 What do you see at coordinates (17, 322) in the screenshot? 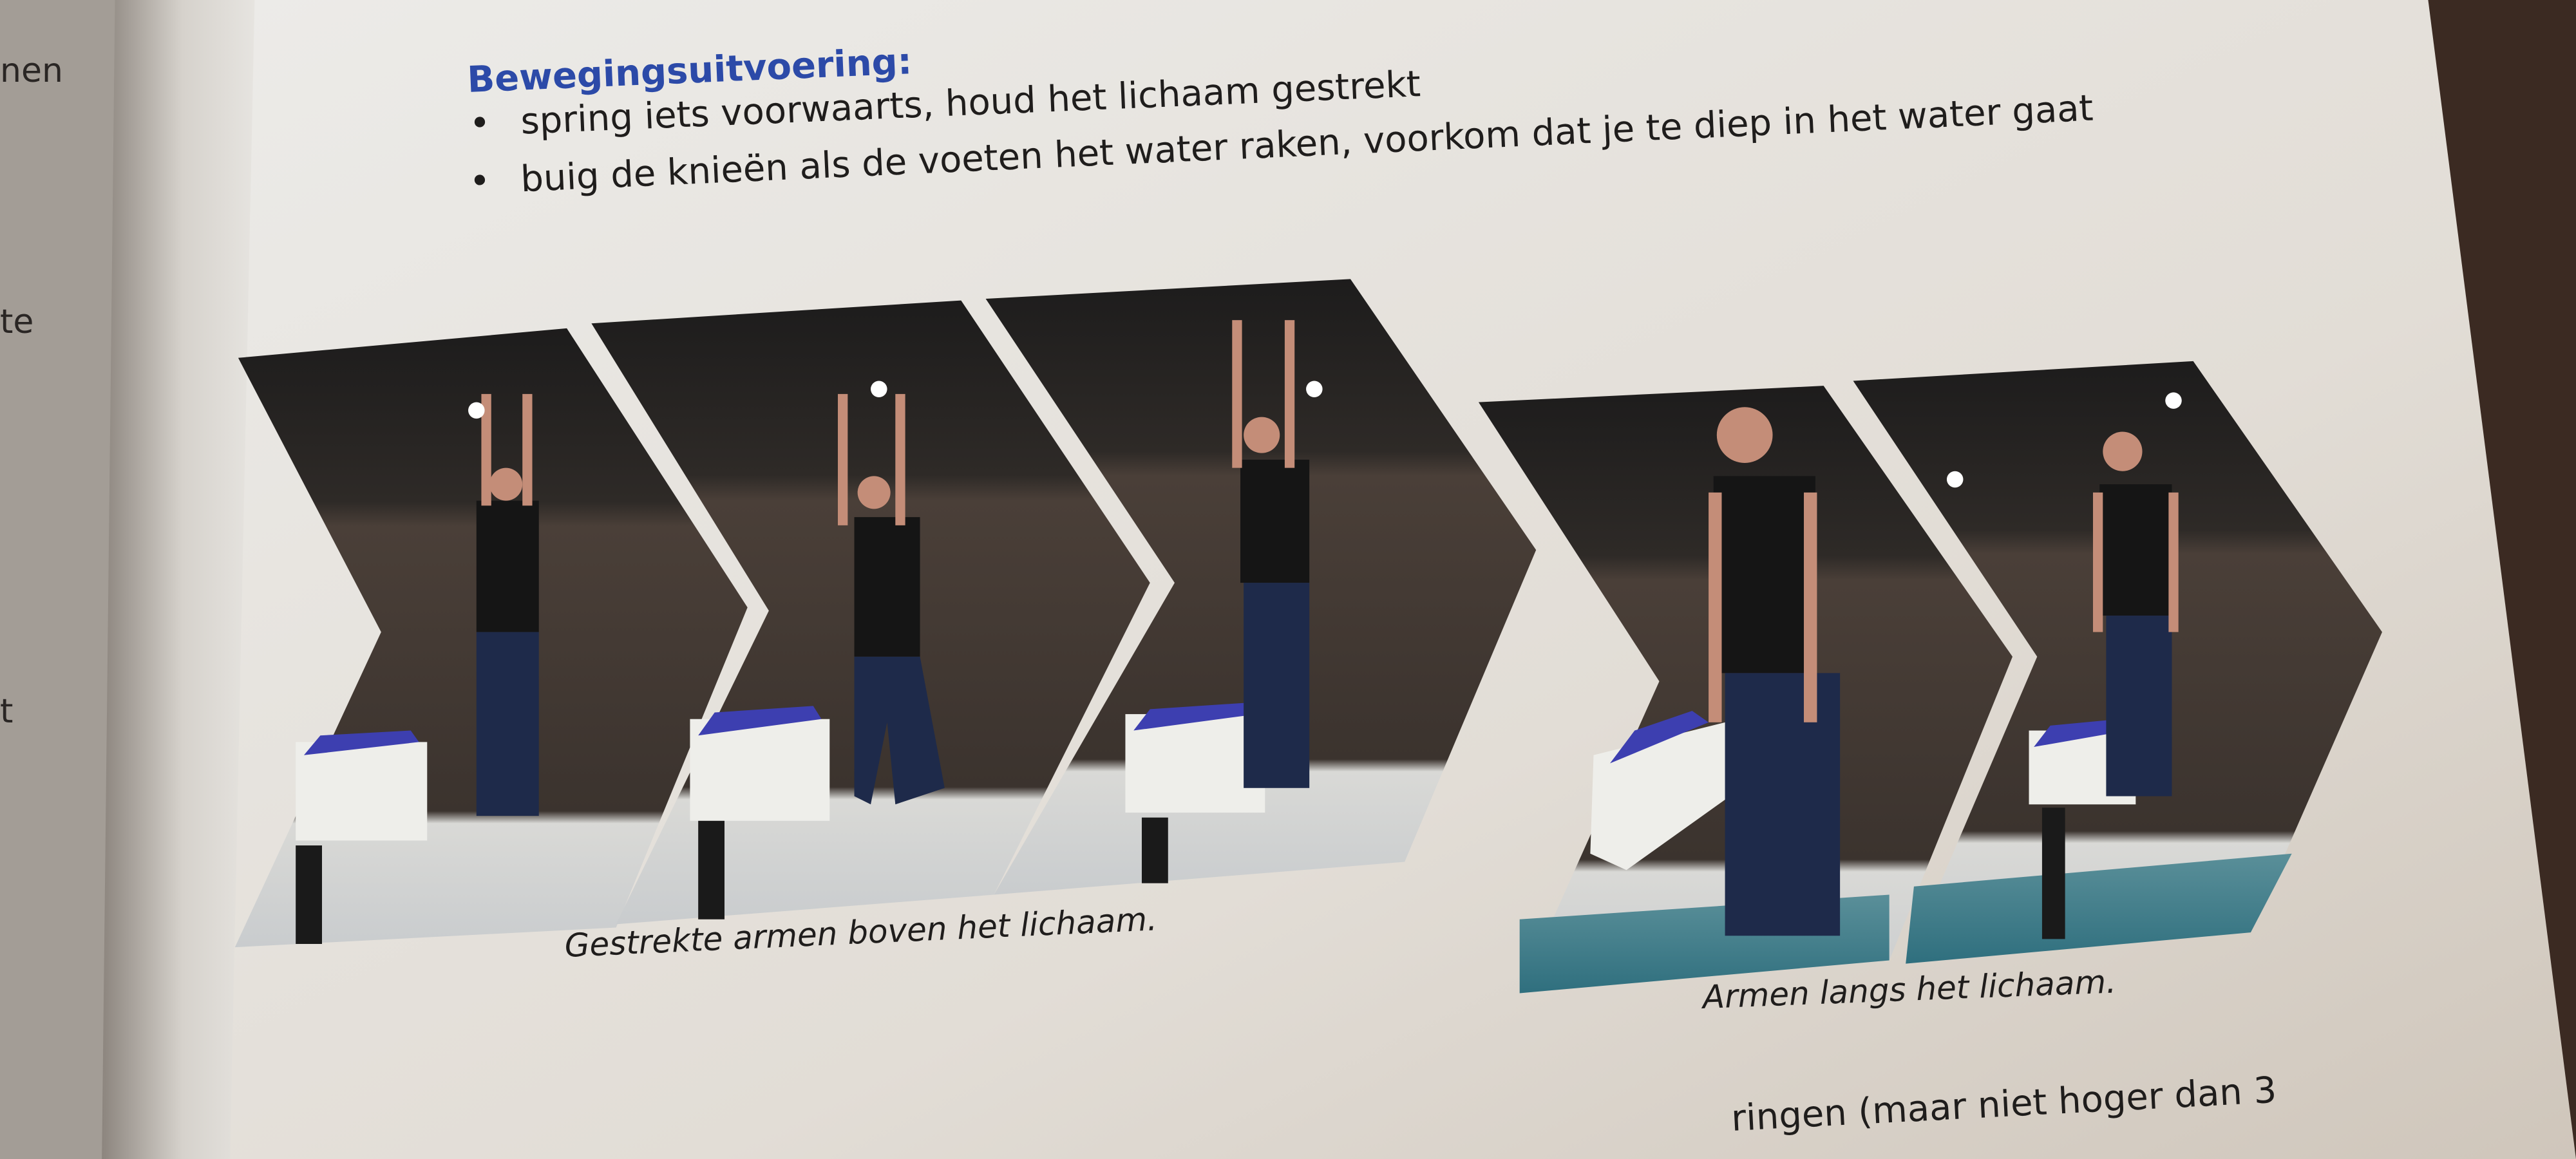
I see `left-page-fragment: te` at bounding box center [17, 322].